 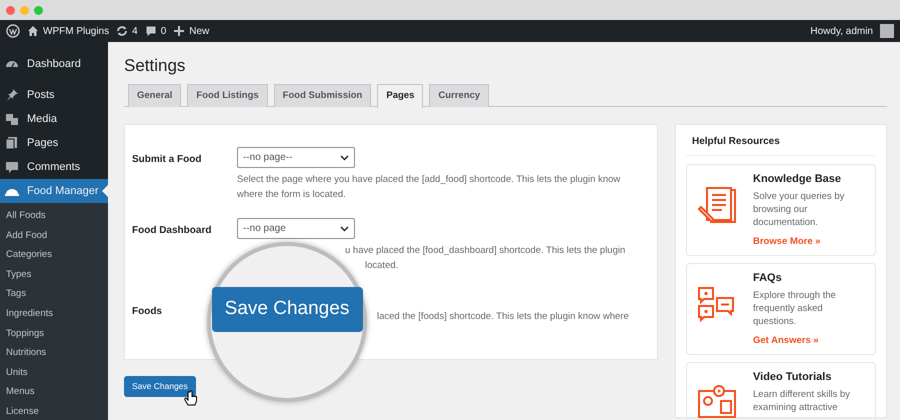 I want to click on maximize-dot, so click(x=38, y=10).